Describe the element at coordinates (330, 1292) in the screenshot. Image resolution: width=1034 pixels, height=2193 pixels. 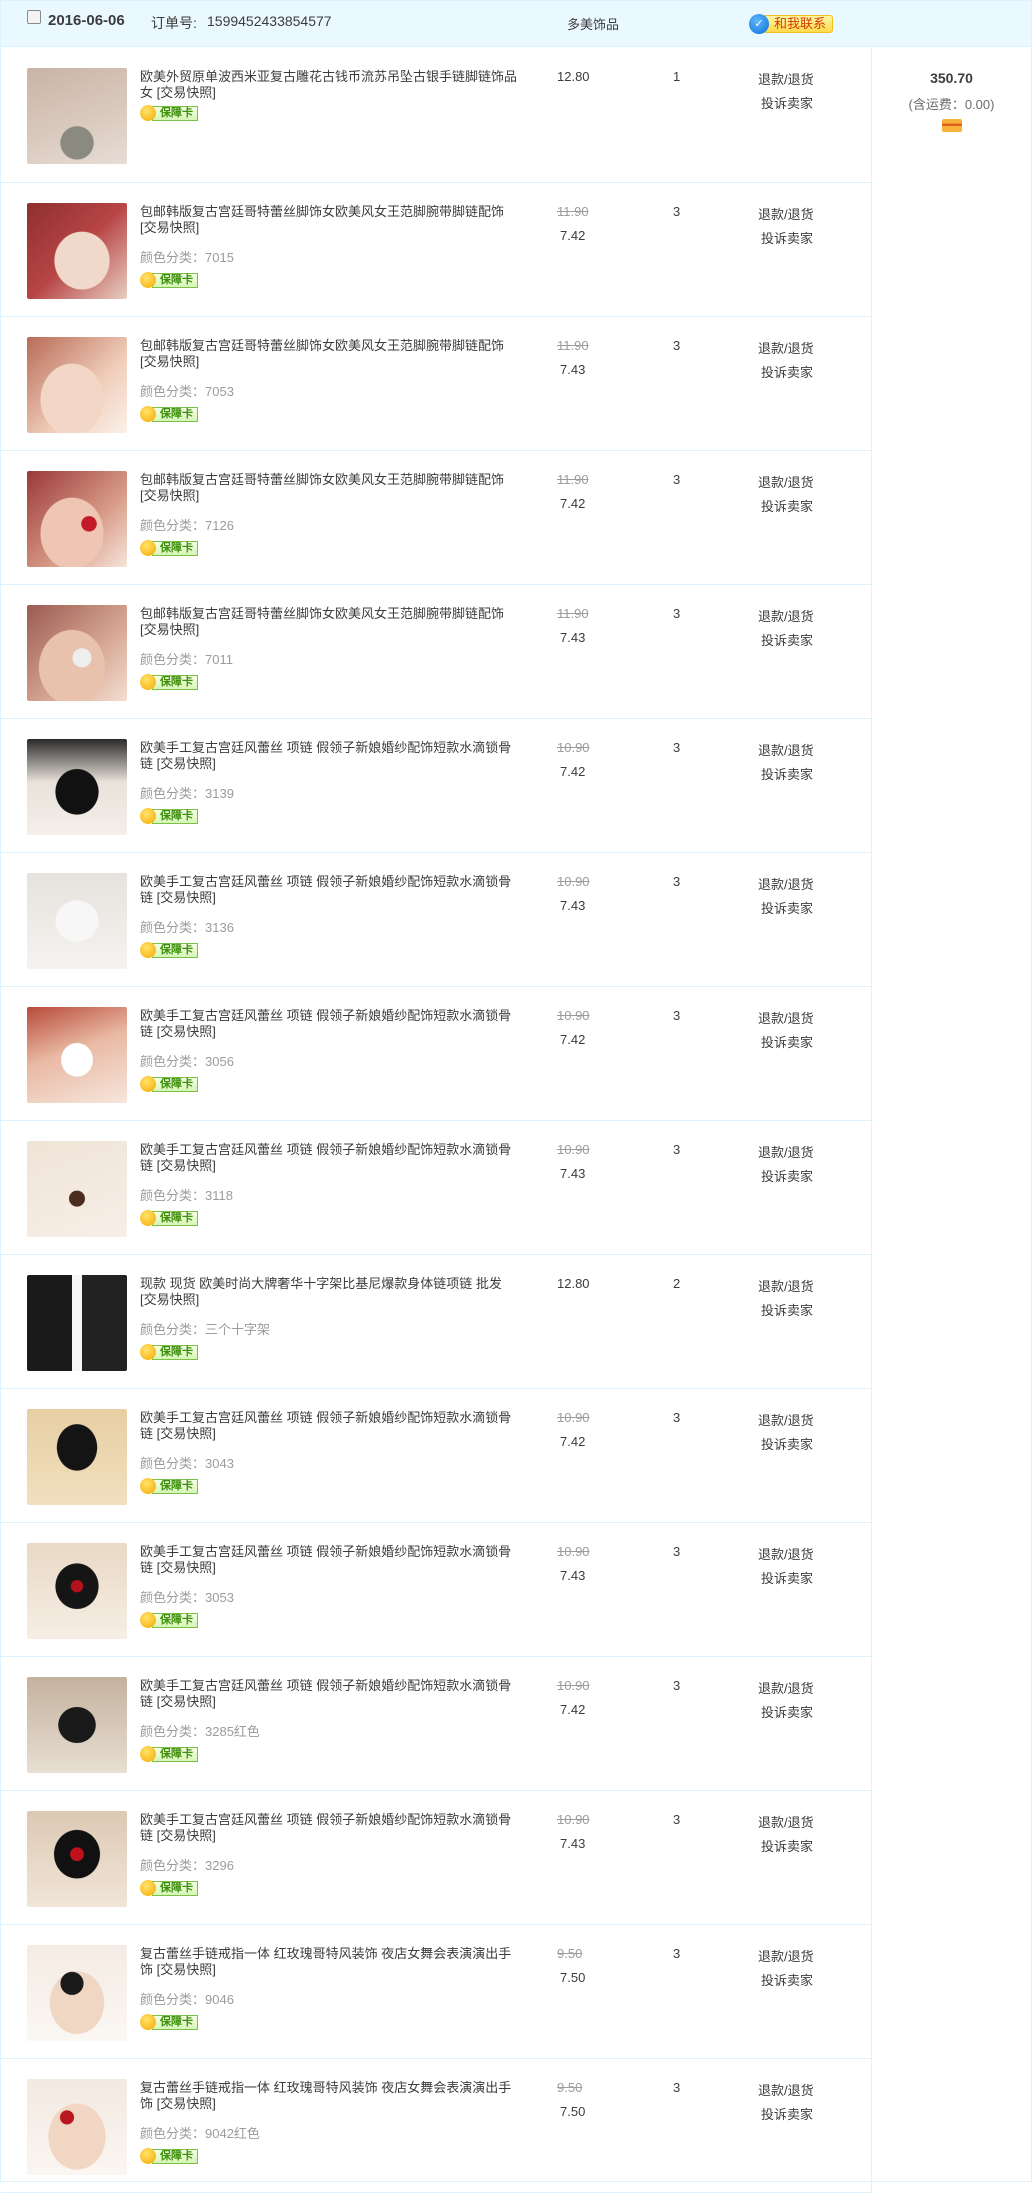
I see `product-title-link: 现款 现货 欧美时尚大牌奢华十字架比基尼爆款身体链项链 批发 [交易快照]` at that location.